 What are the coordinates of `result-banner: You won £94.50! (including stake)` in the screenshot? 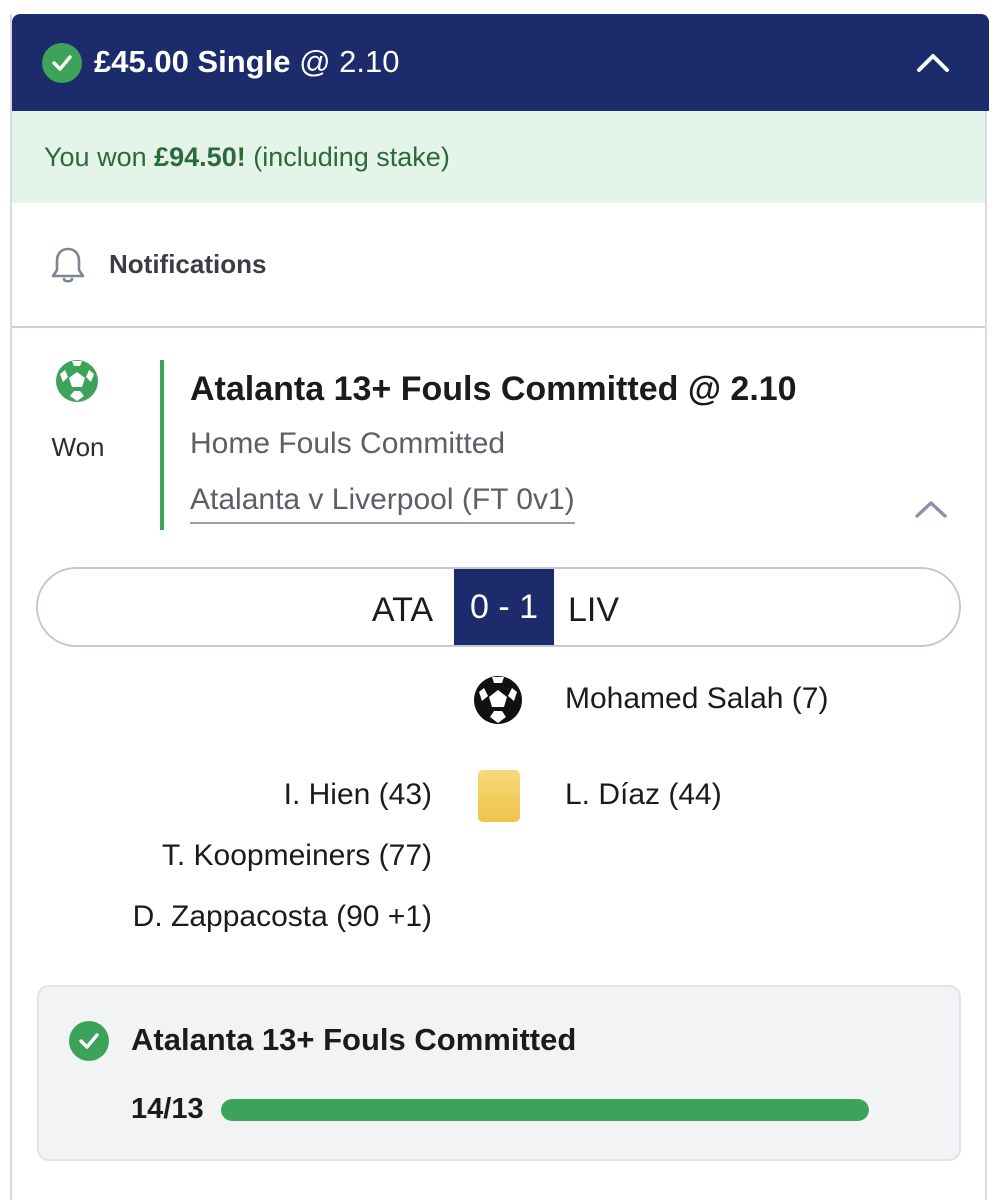 It's located at (498, 157).